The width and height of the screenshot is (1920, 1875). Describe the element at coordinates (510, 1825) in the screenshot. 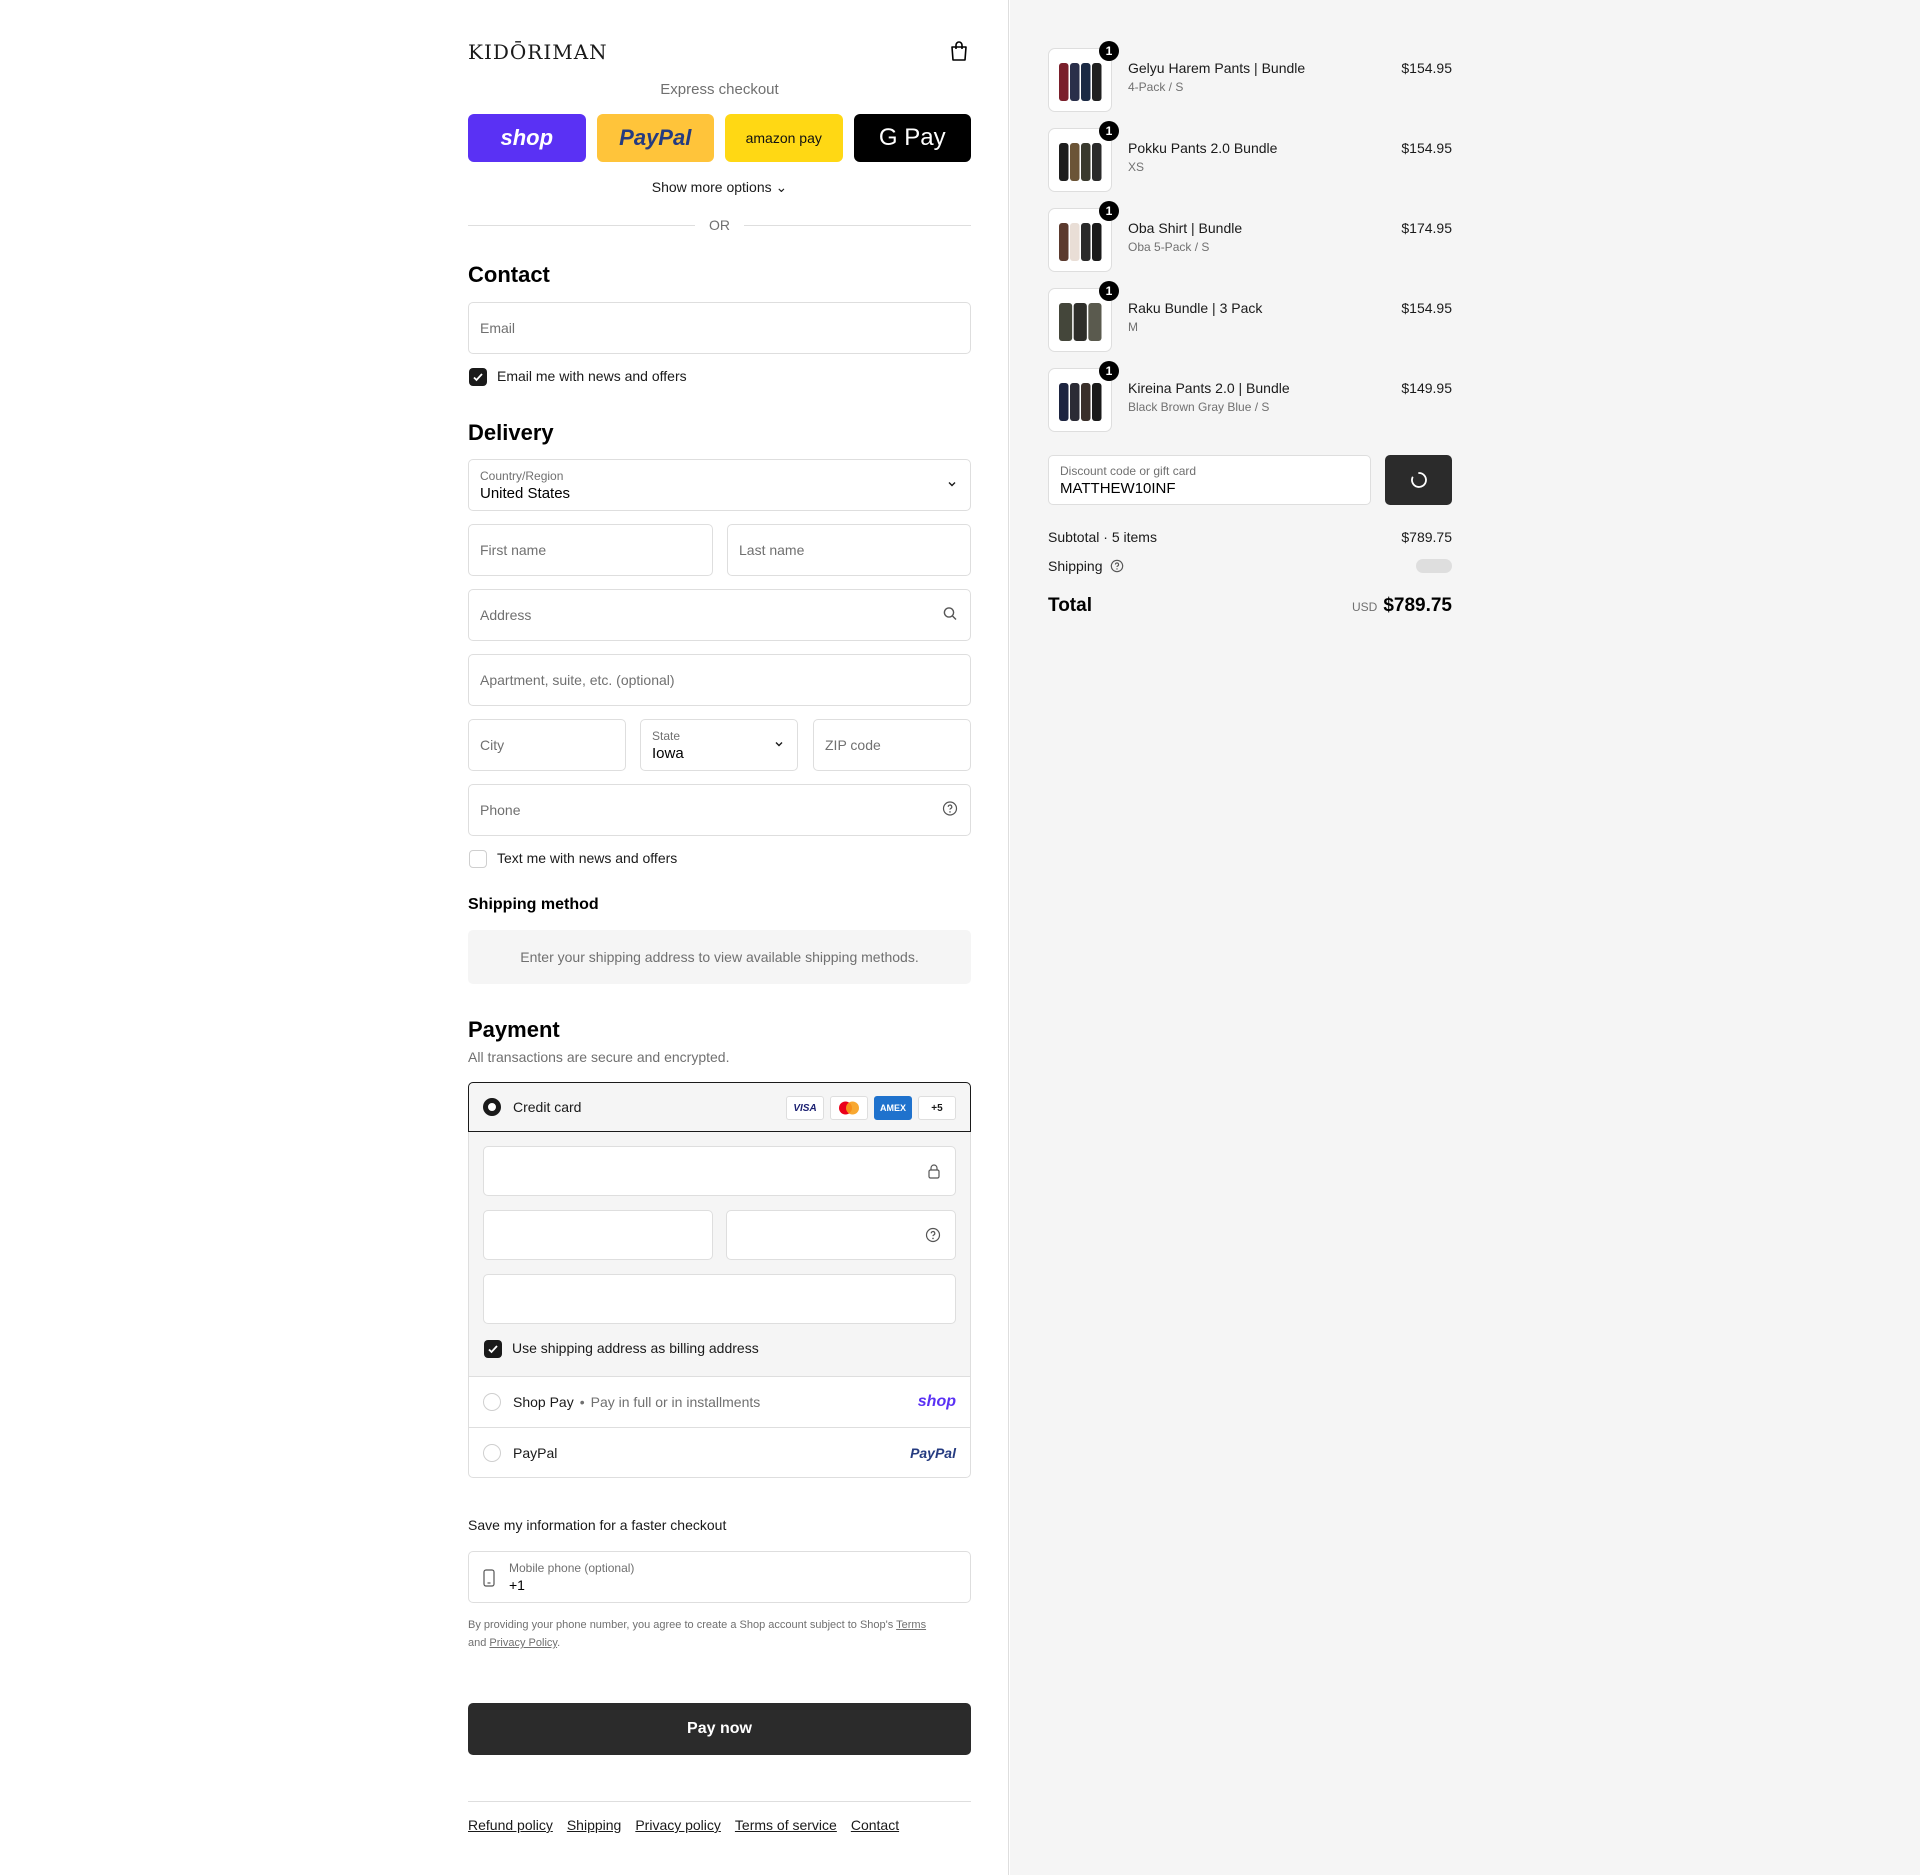

I see `refund-policy-link: Refund policy` at that location.